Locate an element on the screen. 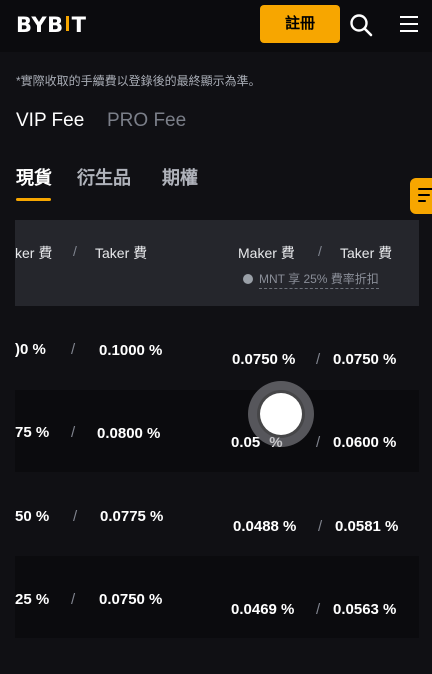  right-maker-cell: 0.0488 % is located at coordinates (265, 526).